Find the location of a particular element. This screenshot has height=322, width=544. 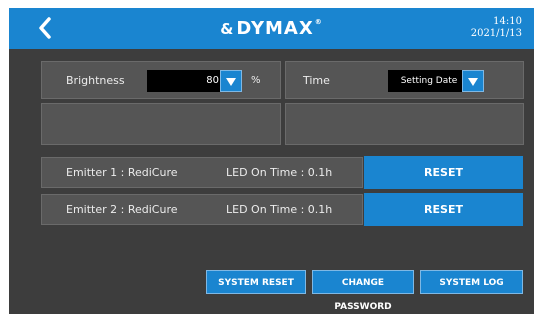

time-value: Setting Date is located at coordinates (429, 81).